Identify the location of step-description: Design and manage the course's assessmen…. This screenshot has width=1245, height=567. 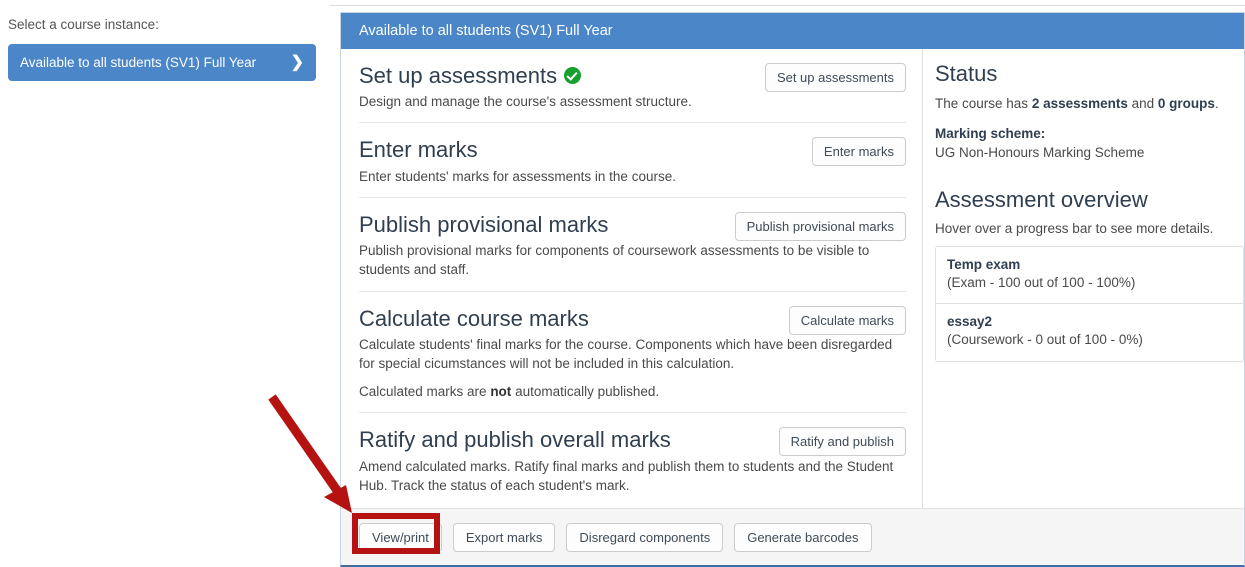
(525, 102).